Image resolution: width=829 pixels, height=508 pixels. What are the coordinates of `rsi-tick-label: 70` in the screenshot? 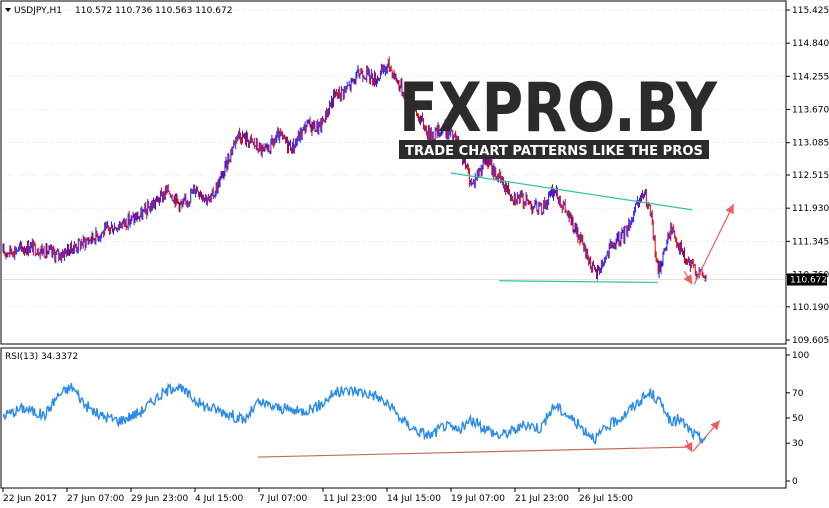 It's located at (798, 394).